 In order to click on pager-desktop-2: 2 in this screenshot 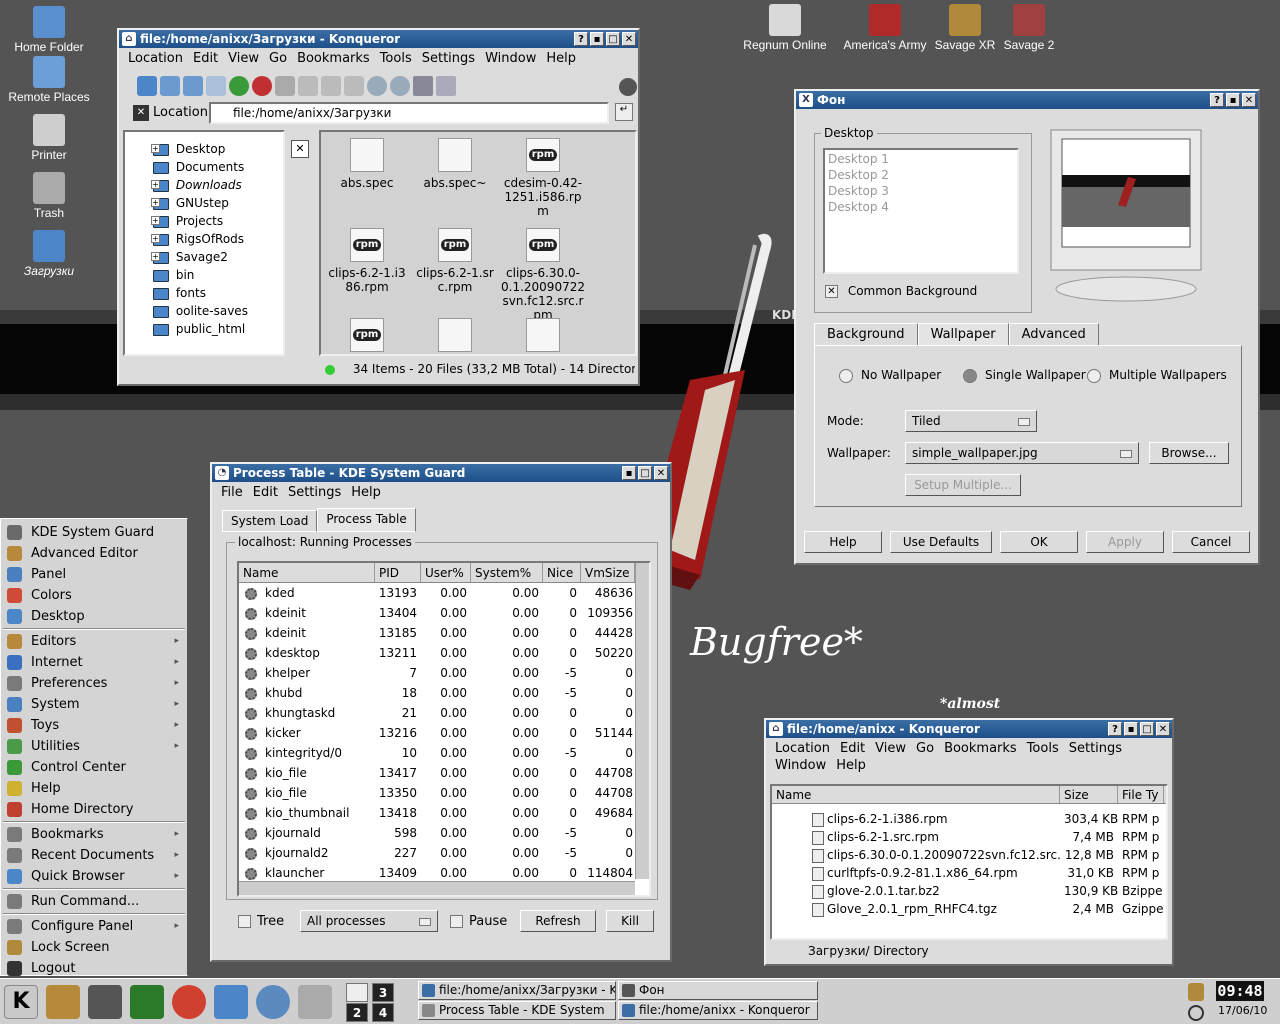, I will do `click(357, 1012)`.